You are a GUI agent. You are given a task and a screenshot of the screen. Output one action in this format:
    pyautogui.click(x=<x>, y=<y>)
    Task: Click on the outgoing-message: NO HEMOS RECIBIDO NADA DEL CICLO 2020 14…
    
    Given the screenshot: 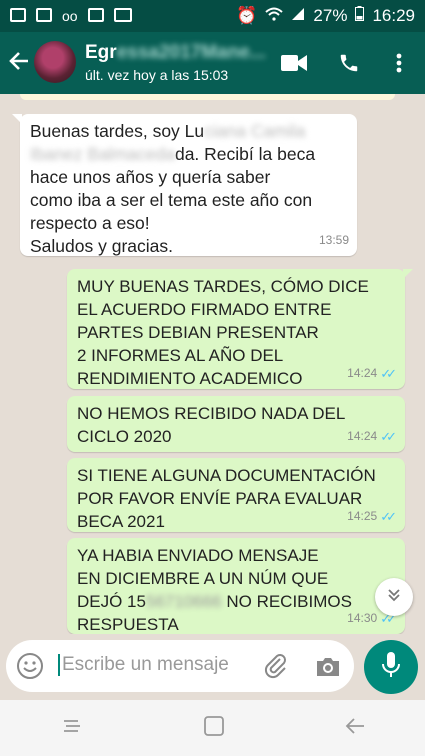 What is the action you would take?
    pyautogui.click(x=236, y=424)
    